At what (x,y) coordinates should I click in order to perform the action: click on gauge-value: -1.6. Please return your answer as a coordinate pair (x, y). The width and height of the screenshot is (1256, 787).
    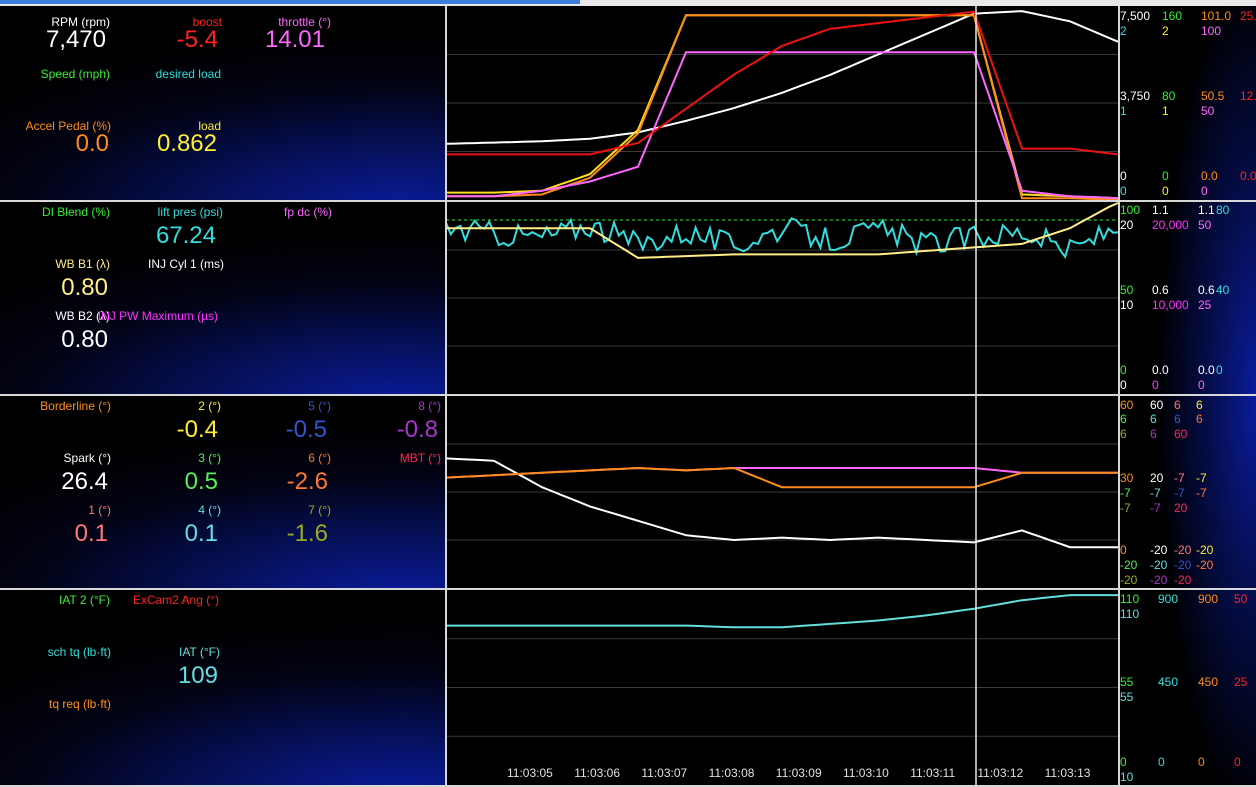
    Looking at the image, I should click on (307, 533).